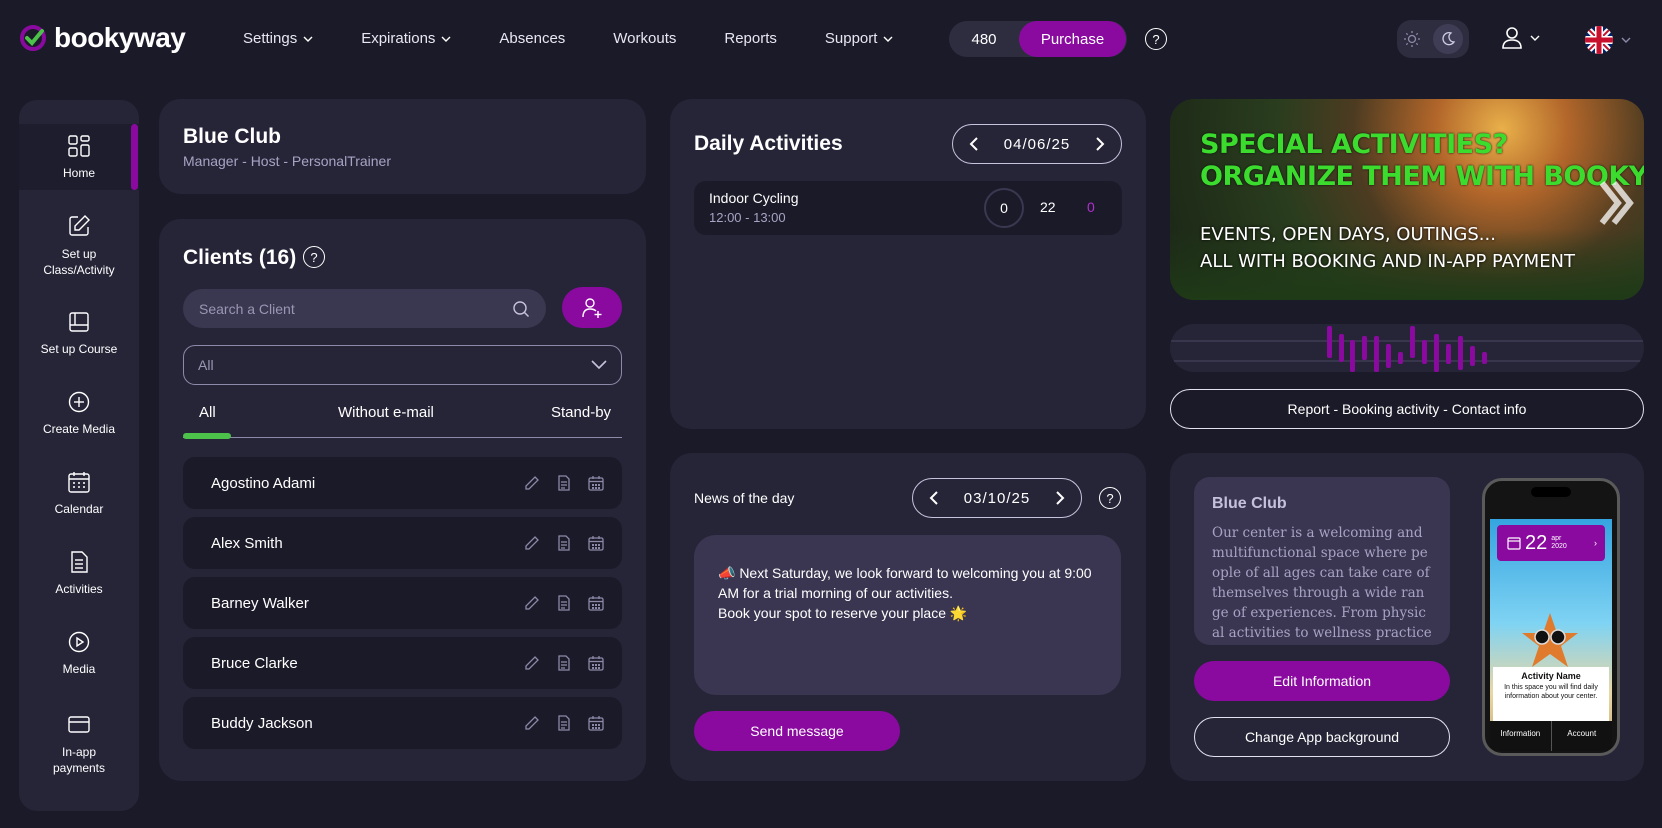 This screenshot has width=1662, height=828. Describe the element at coordinates (1626, 40) in the screenshot. I see `chevron-down-icon` at that location.